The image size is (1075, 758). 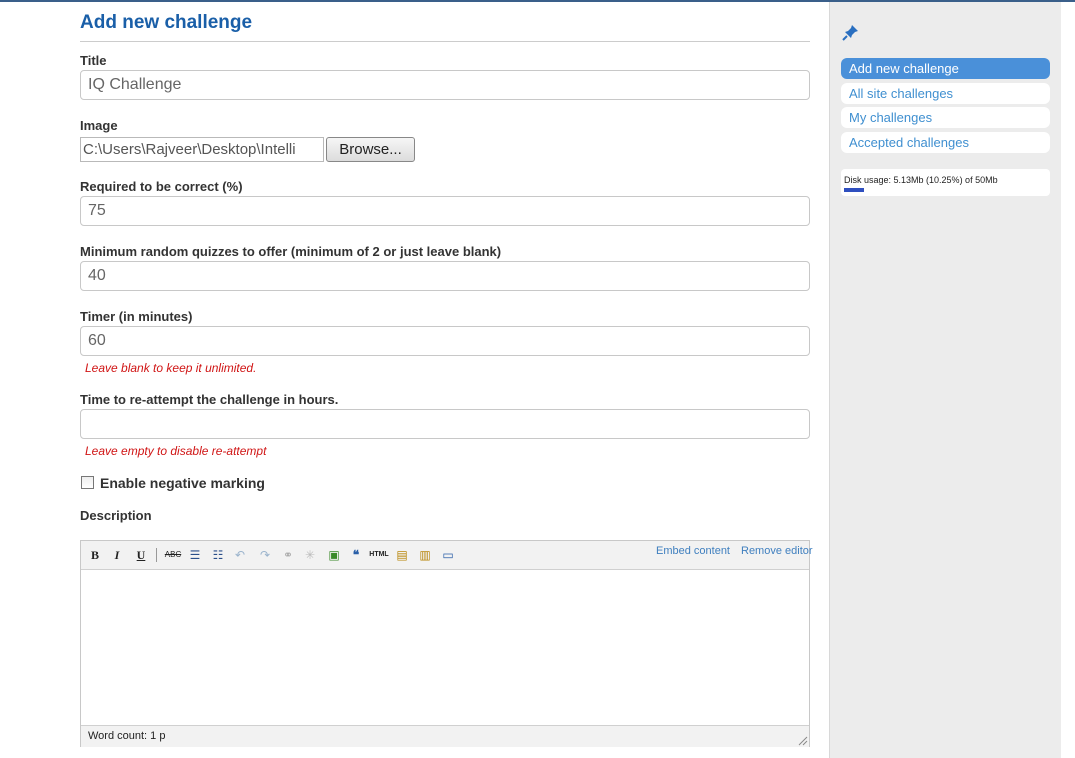 I want to click on image-icon: ▣, so click(x=334, y=555).